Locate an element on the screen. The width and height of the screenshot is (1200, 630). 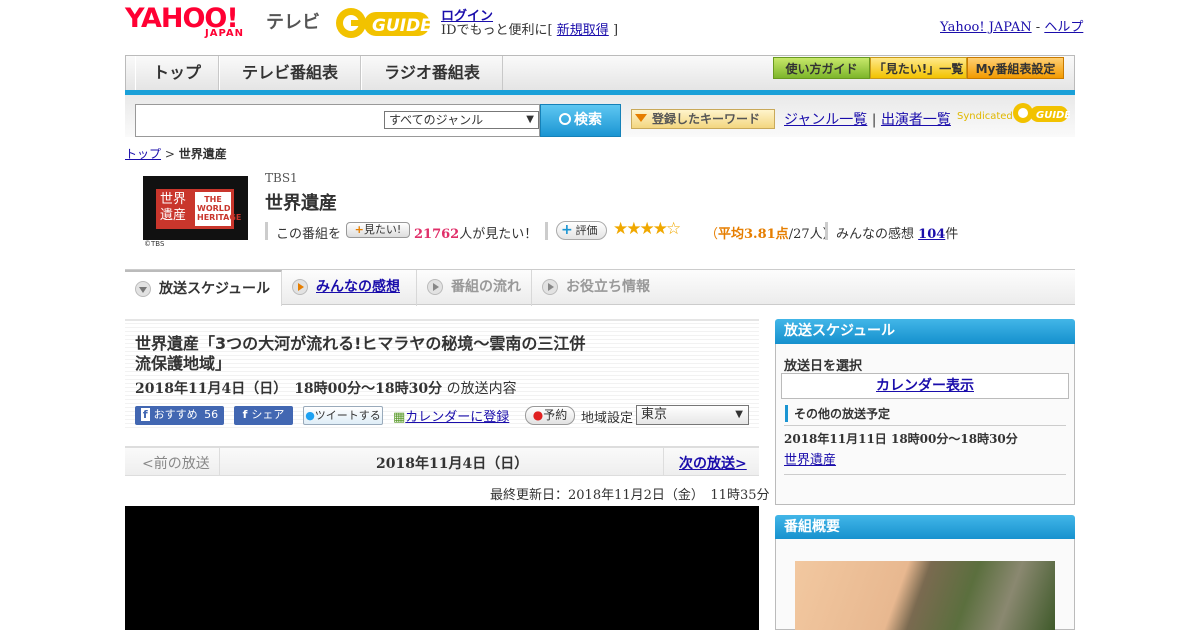
want-list-button: 「見たい!」一覧 is located at coordinates (918, 68).